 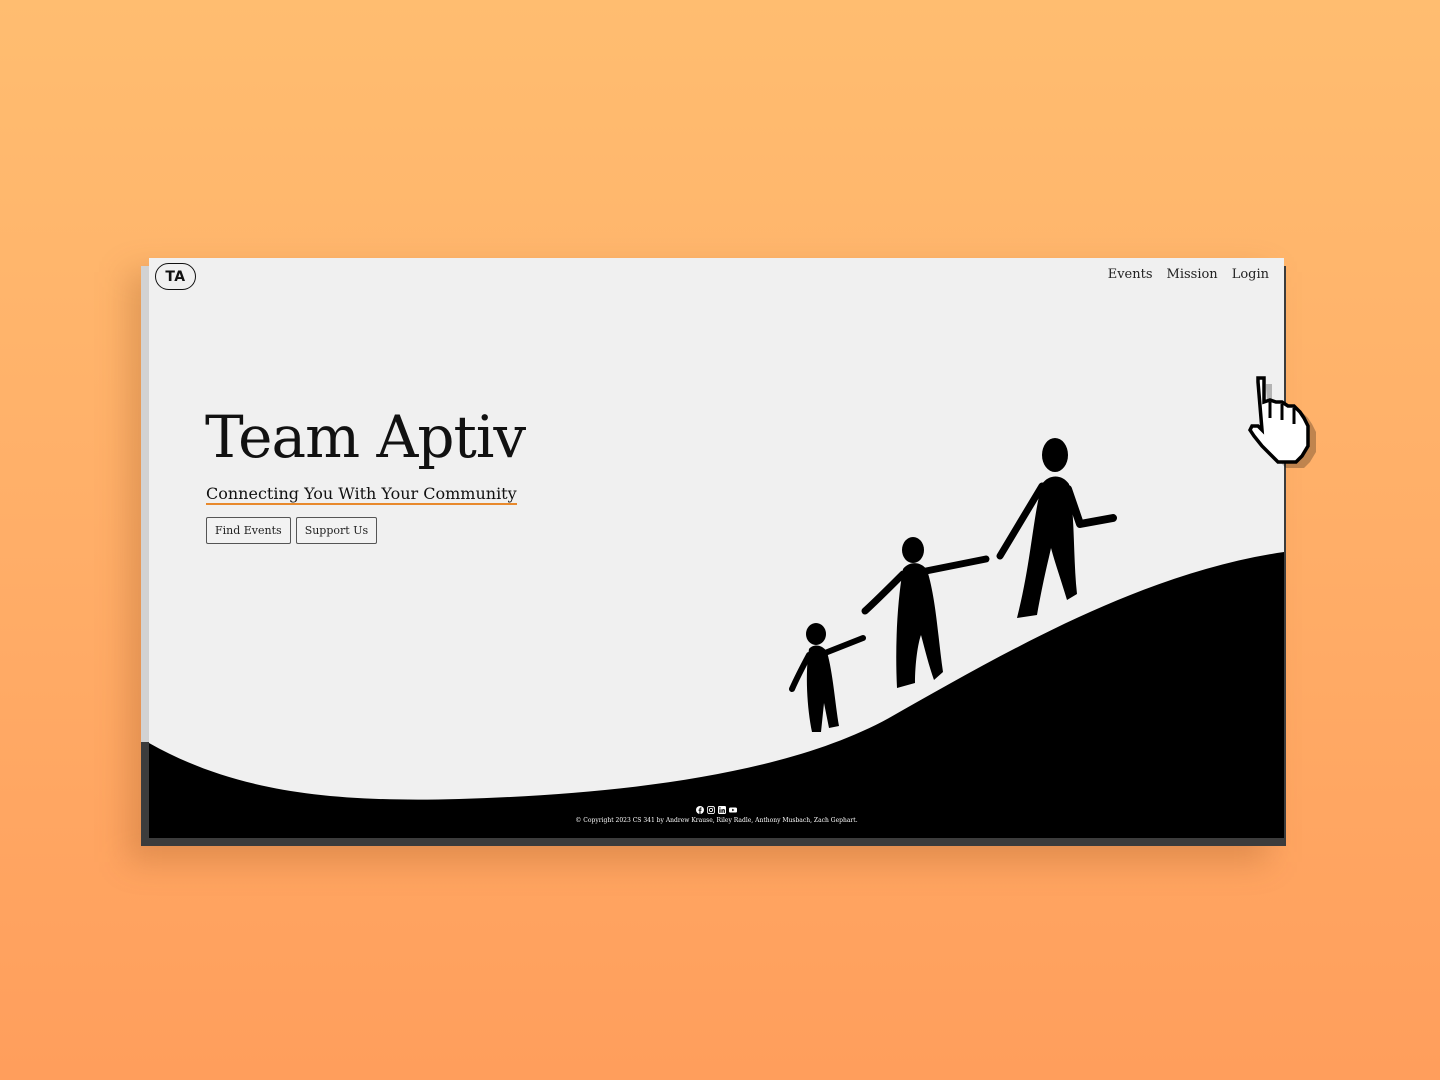 What do you see at coordinates (716, 810) in the screenshot?
I see `social-icons` at bounding box center [716, 810].